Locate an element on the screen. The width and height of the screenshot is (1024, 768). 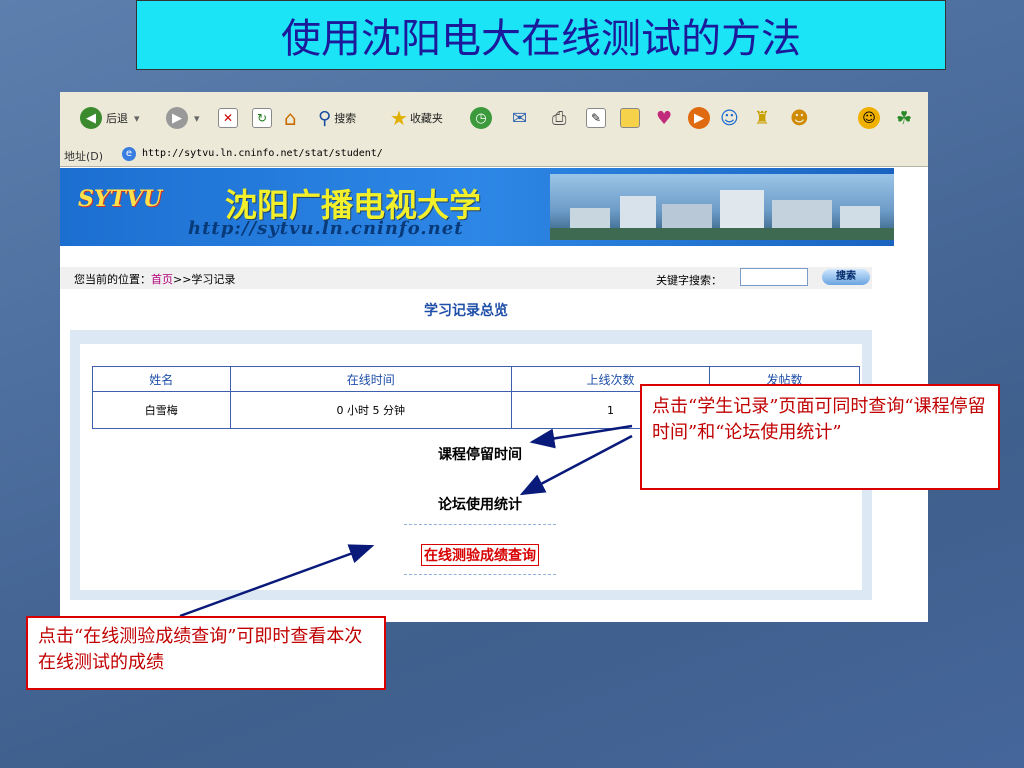
callout-right: 点击“学生记录”页面可同时查询“课程停留时间”和“论坛使用统计” is located at coordinates (820, 437).